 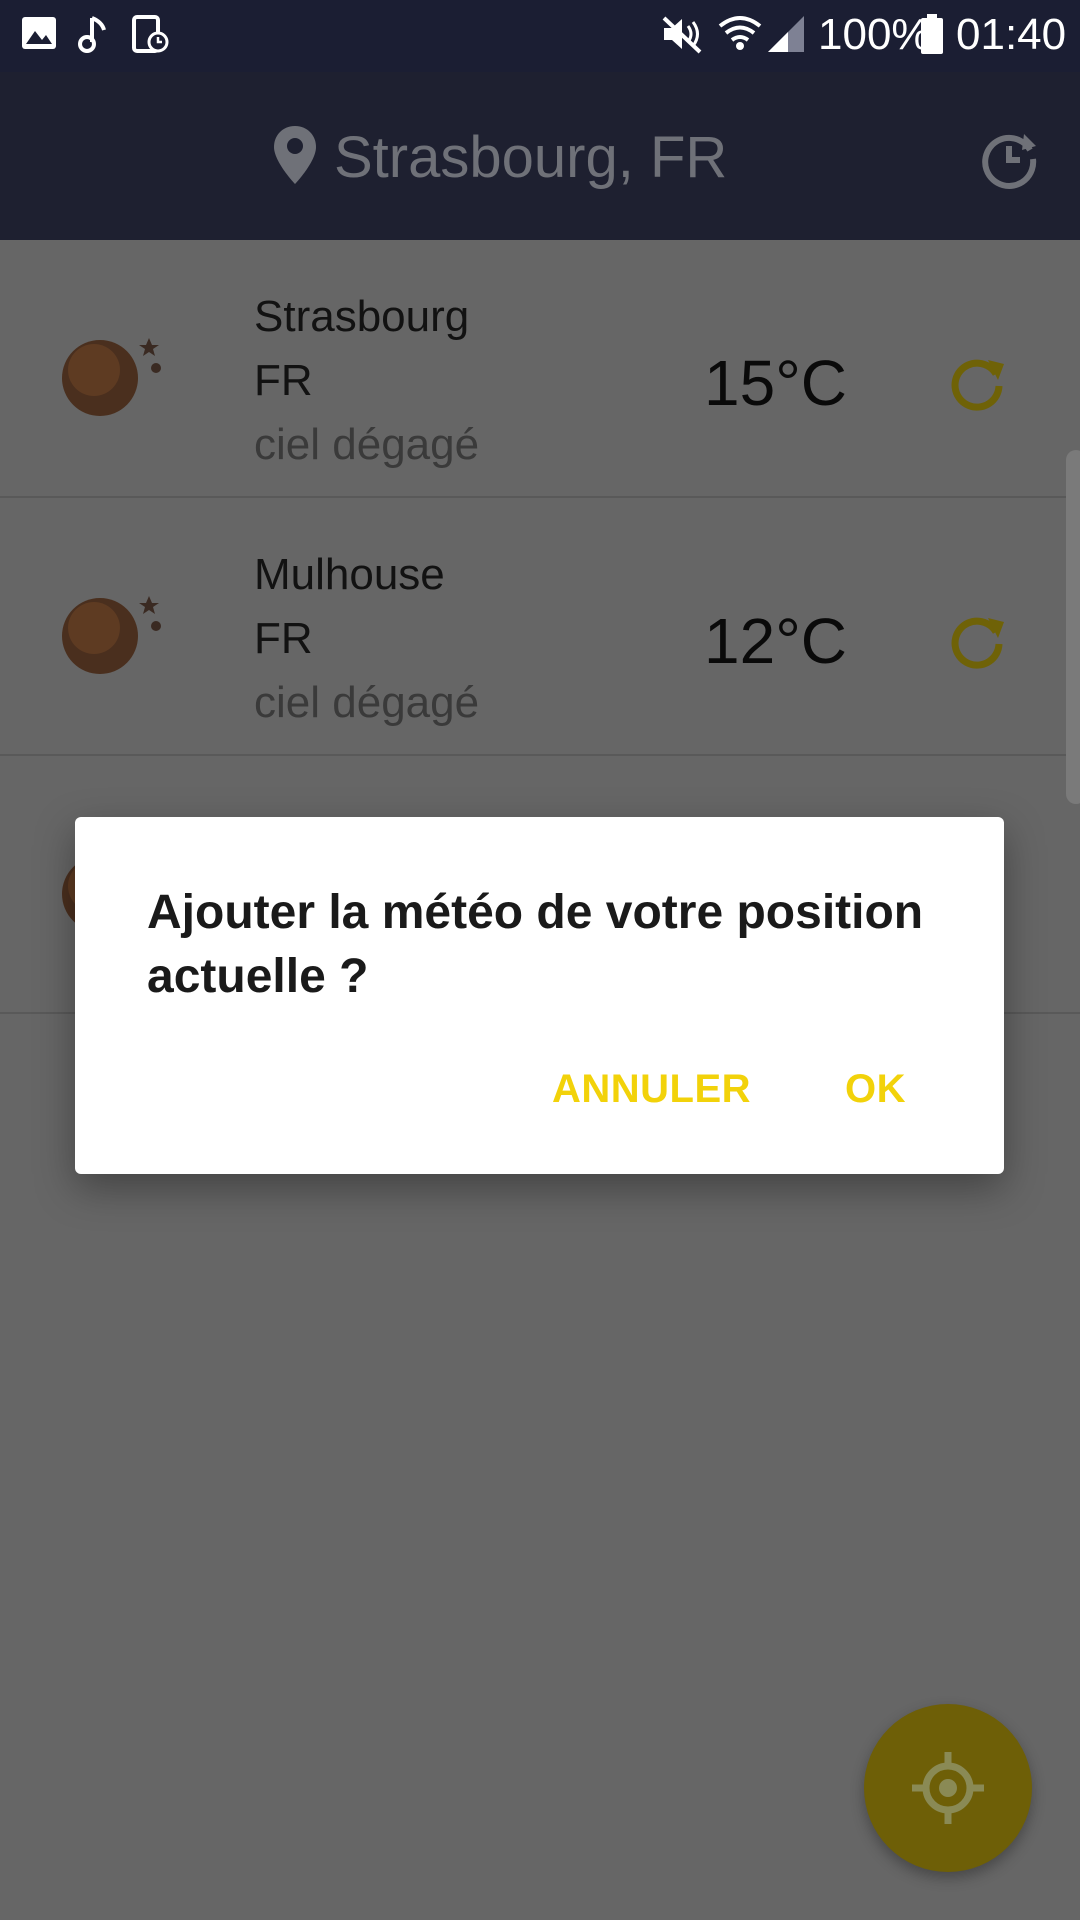 I want to click on clock: 01:40, so click(x=1011, y=34).